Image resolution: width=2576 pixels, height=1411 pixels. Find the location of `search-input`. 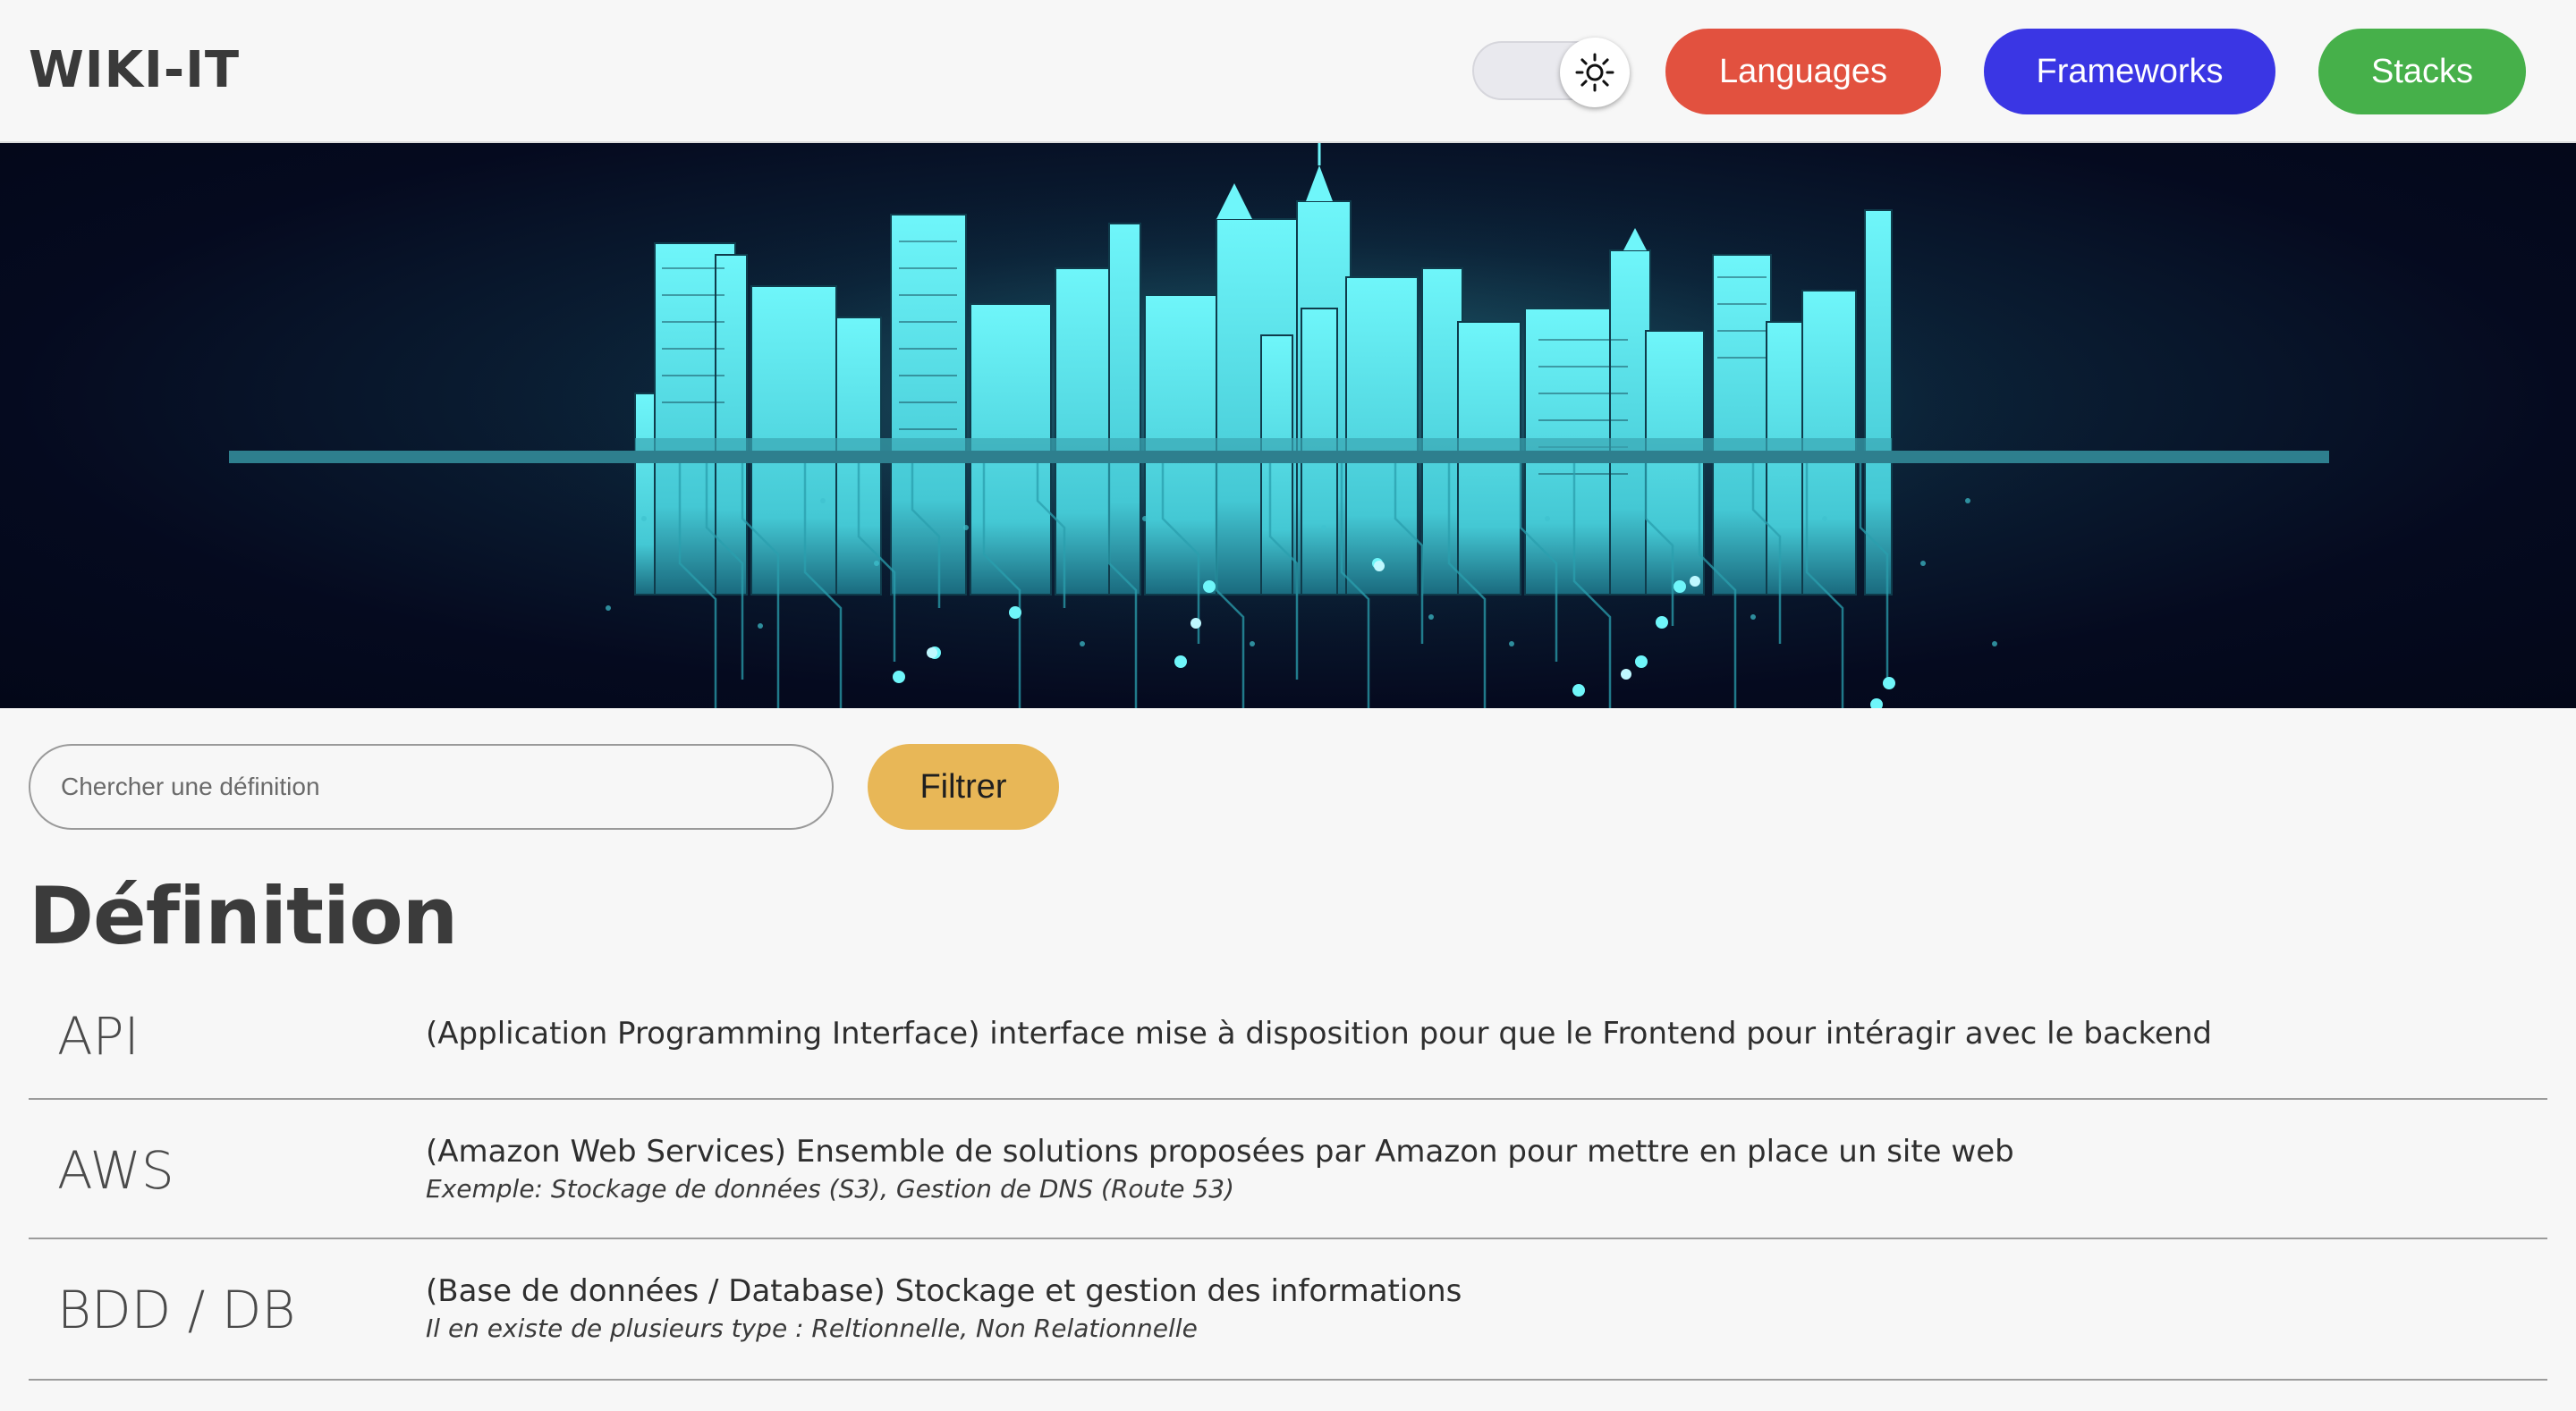

search-input is located at coordinates (431, 787).